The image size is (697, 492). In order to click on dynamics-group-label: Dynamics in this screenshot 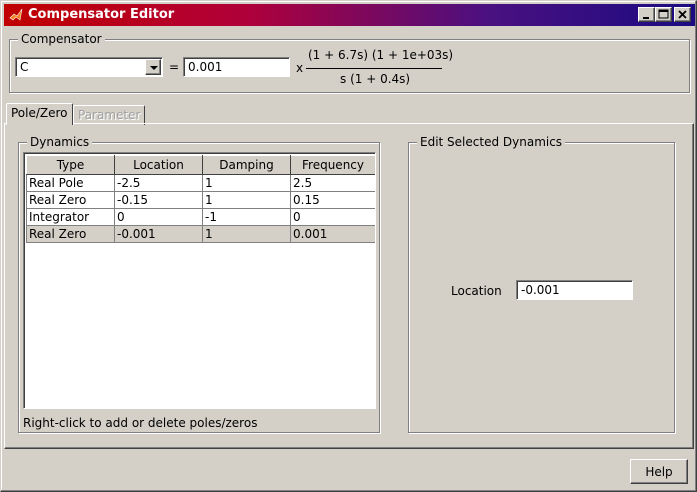, I will do `click(60, 142)`.